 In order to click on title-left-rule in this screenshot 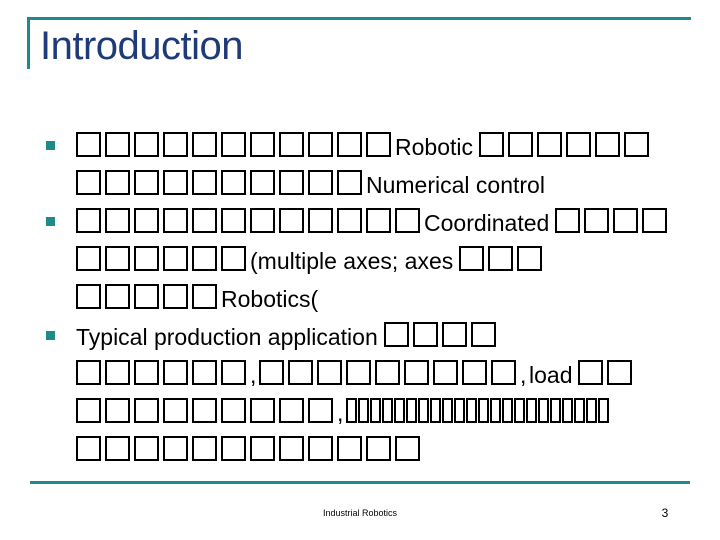, I will do `click(28, 43)`.